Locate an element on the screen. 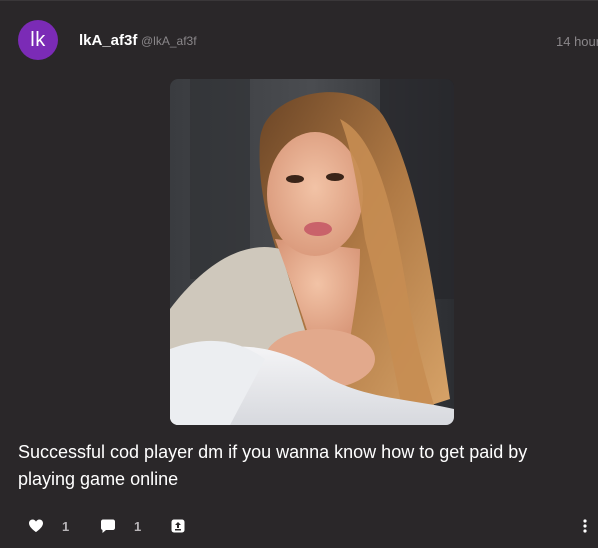 This screenshot has width=598, height=548. post-timestamp: 14 hour is located at coordinates (577, 41).